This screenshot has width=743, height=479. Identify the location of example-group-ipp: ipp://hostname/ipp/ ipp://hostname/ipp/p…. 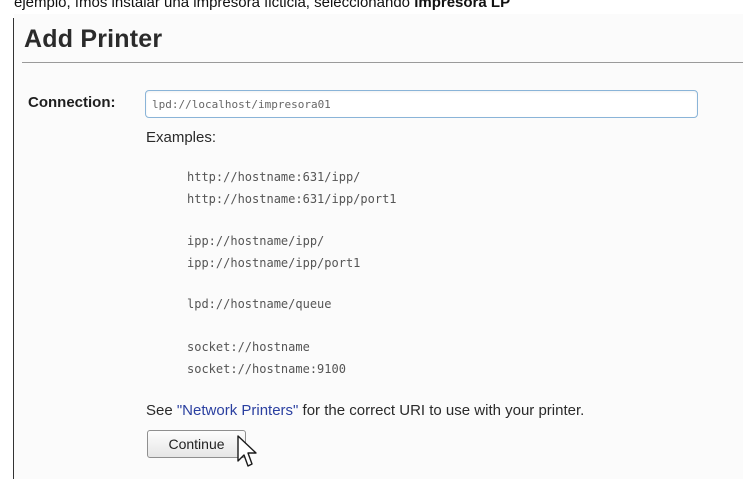
(273, 252).